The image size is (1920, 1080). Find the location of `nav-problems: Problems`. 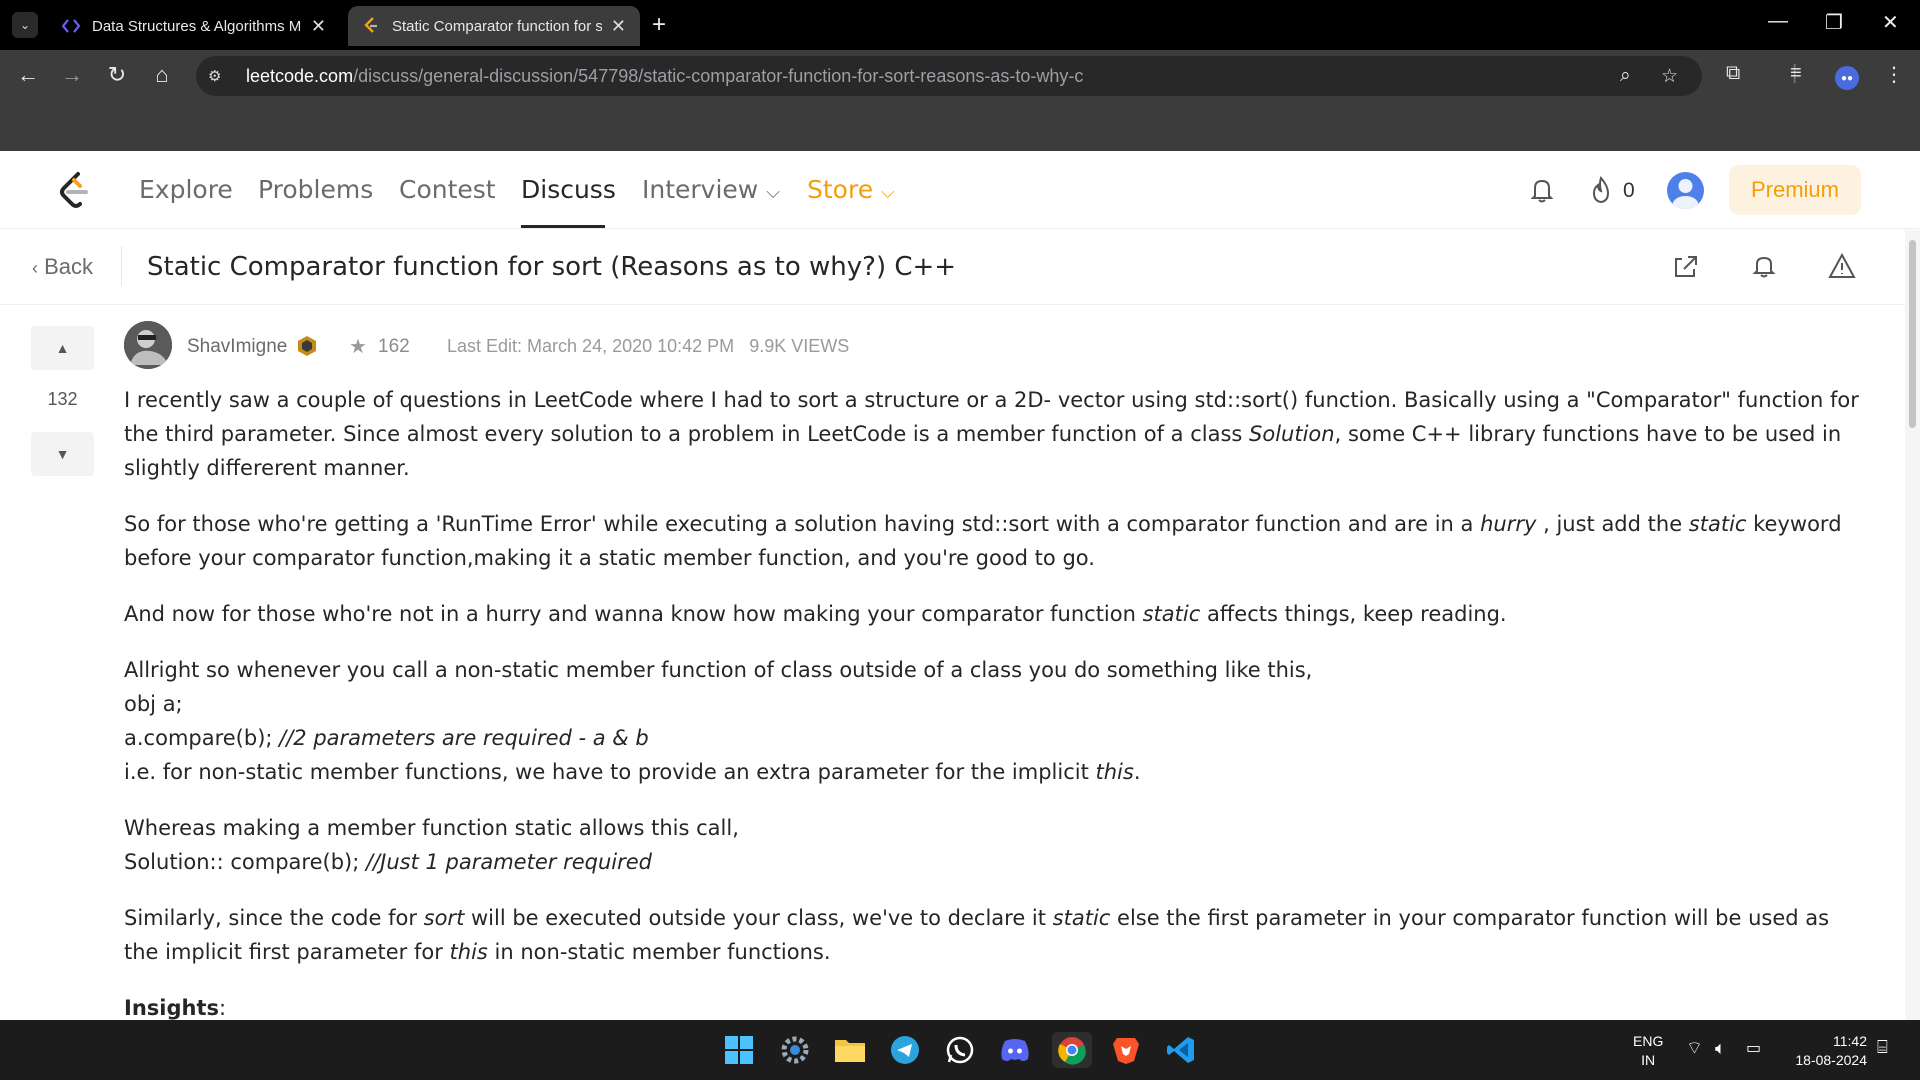

nav-problems: Problems is located at coordinates (315, 189).